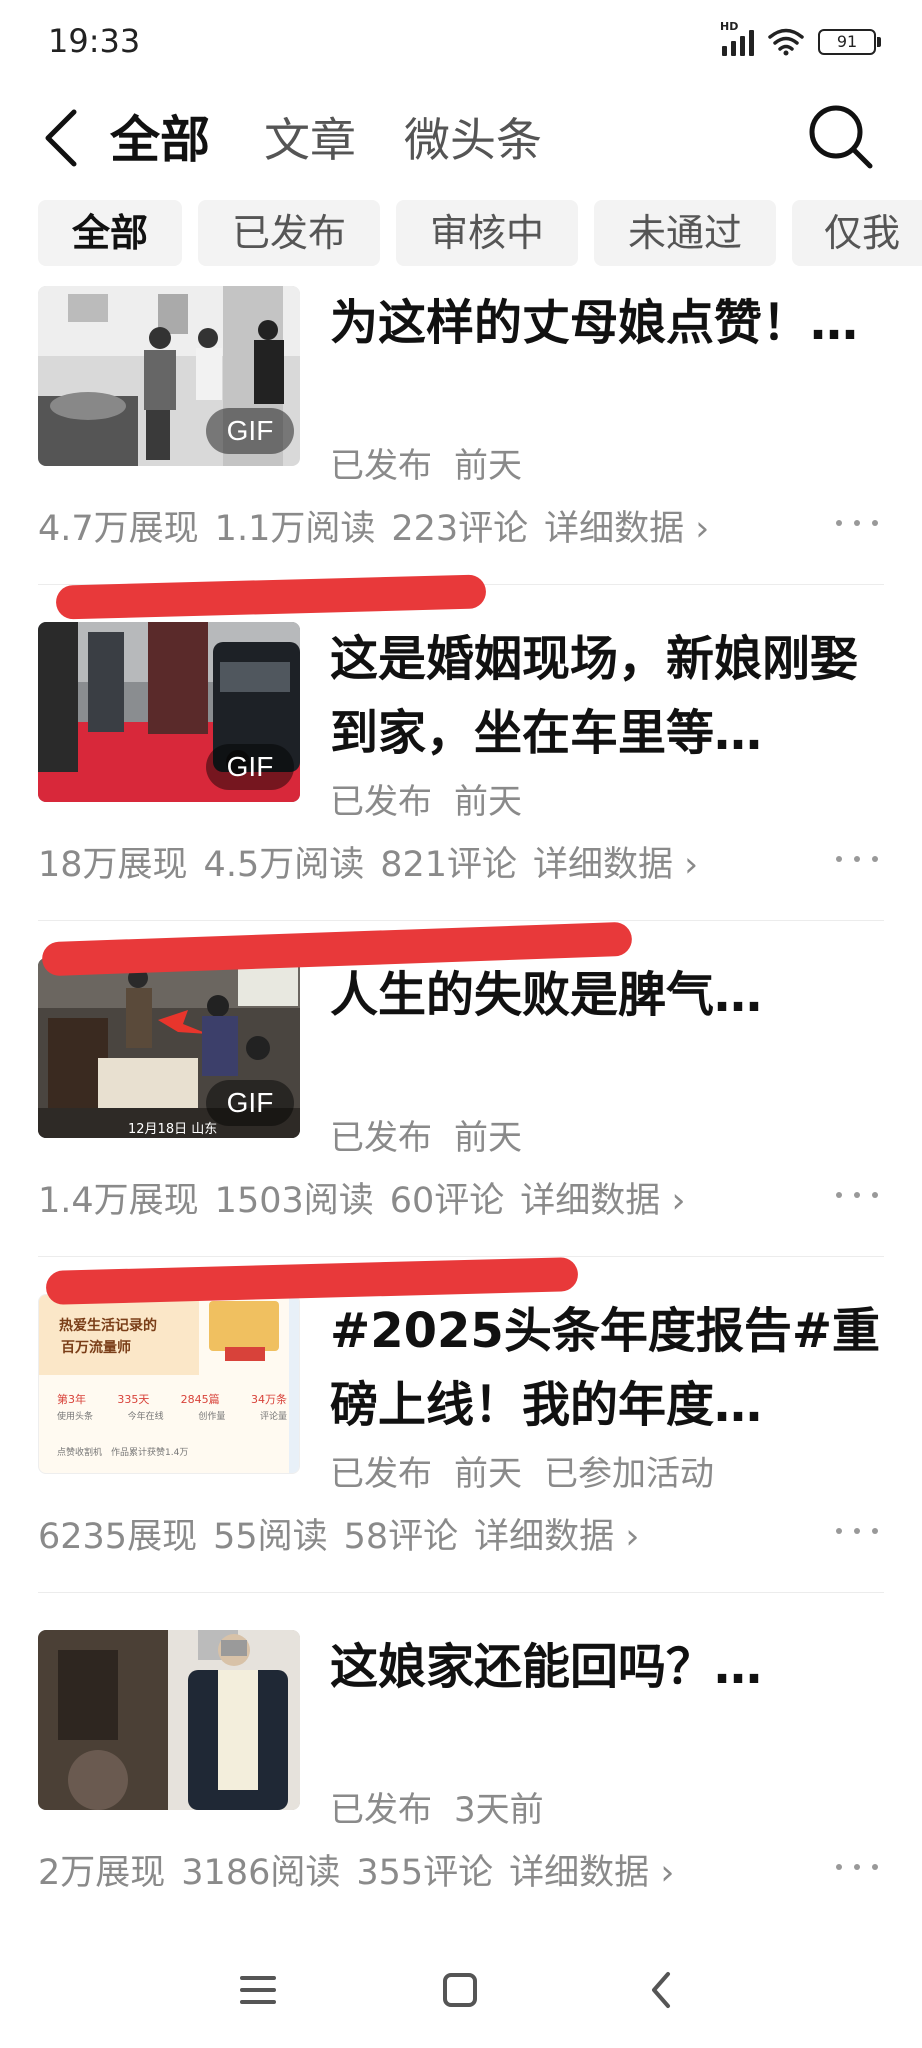 Image resolution: width=922 pixels, height=2048 pixels. Describe the element at coordinates (169, 1048) in the screenshot. I see `thumbnail: 12月18日 山东 GIF` at that location.